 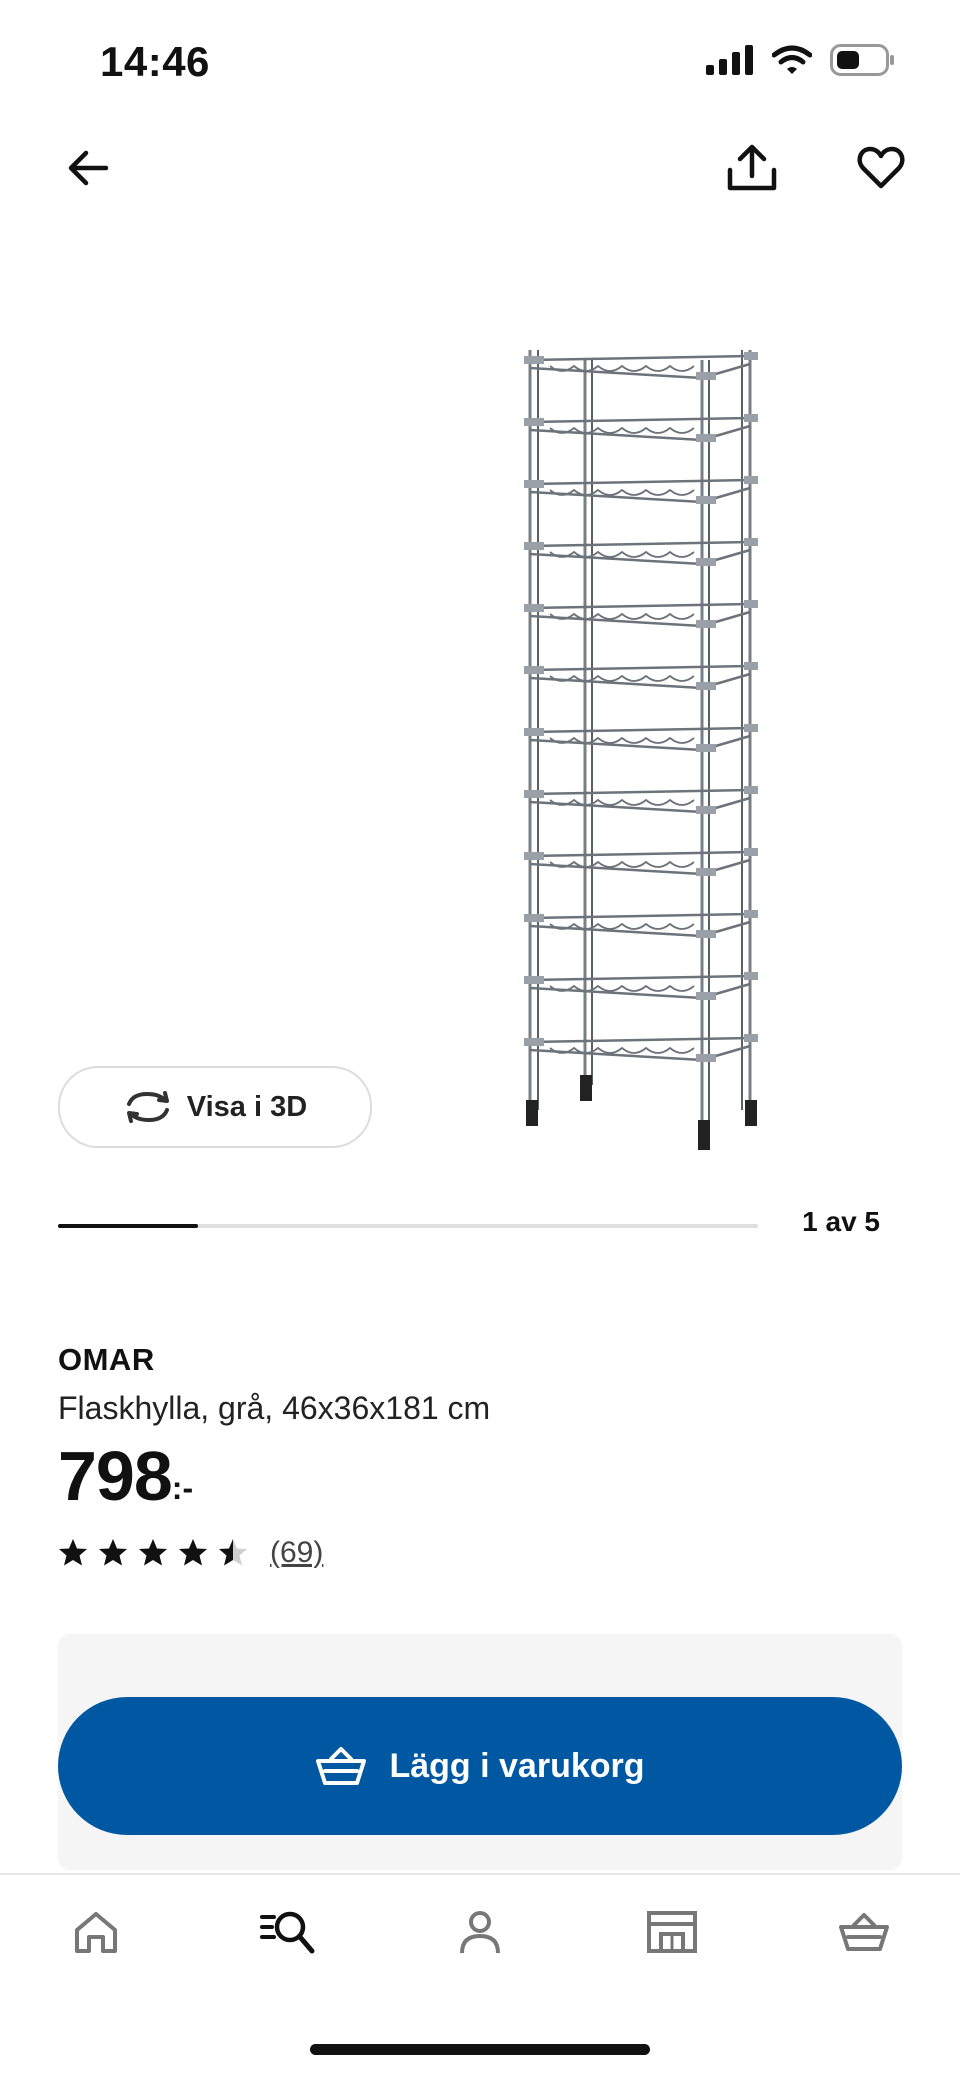 I want to click on nav-basket, so click(x=864, y=1932).